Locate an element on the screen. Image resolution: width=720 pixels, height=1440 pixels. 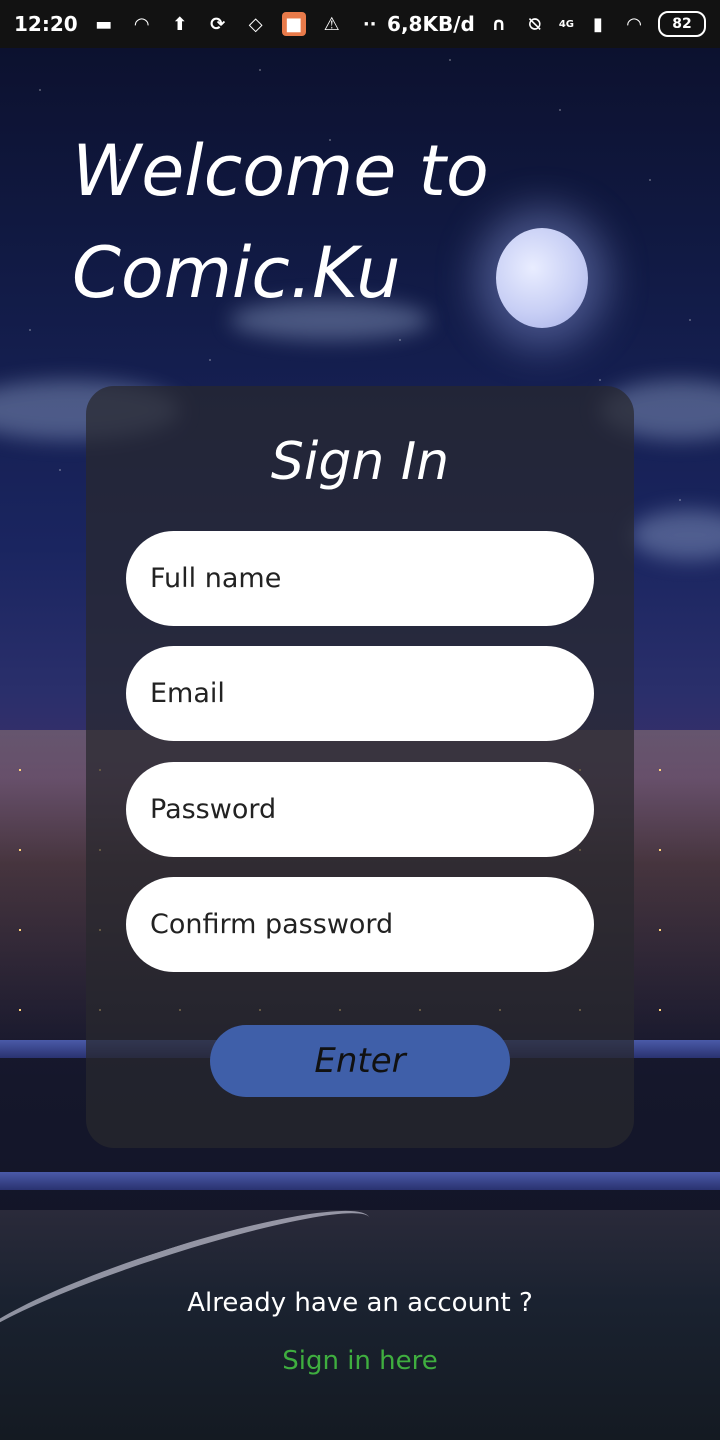
warning-icon: ⚠ is located at coordinates (331, 24).